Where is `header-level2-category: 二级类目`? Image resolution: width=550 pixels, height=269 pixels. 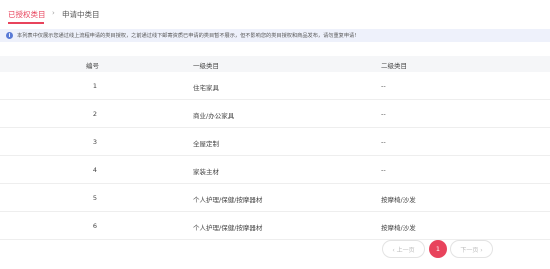 header-level2-category: 二级类目 is located at coordinates (394, 66).